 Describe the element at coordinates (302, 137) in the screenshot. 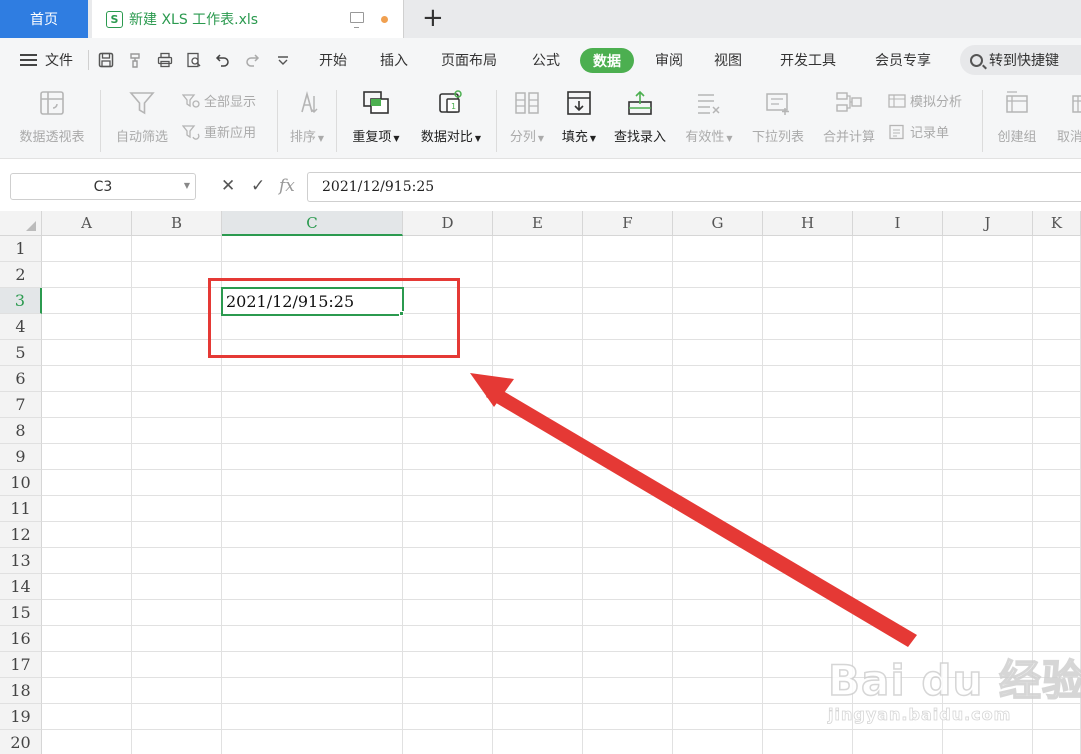

I see `sort-label: 排序` at that location.